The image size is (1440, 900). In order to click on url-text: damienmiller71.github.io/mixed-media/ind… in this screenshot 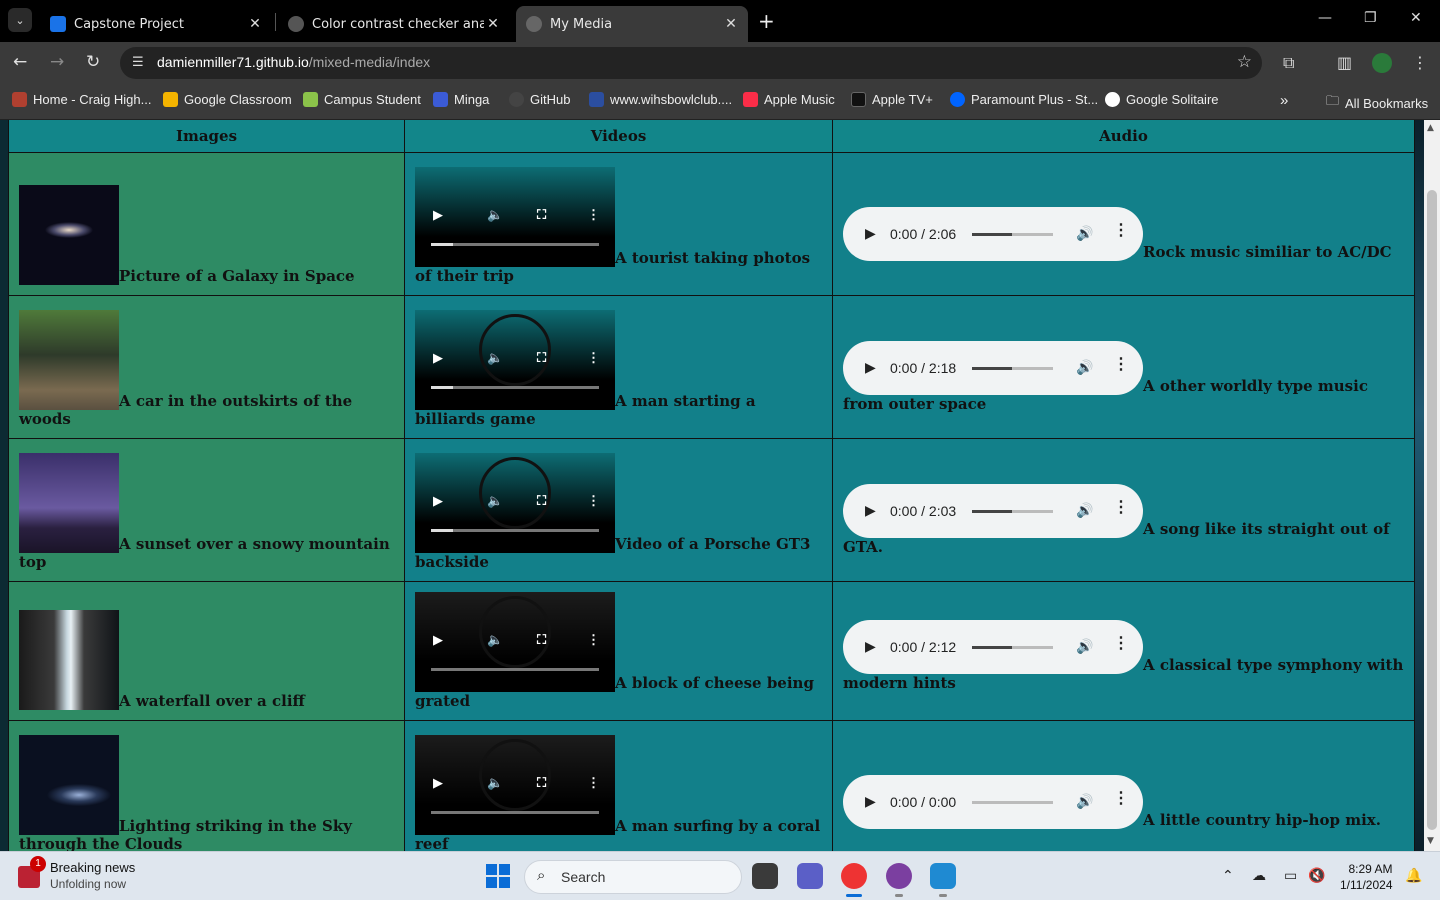, I will do `click(293, 62)`.